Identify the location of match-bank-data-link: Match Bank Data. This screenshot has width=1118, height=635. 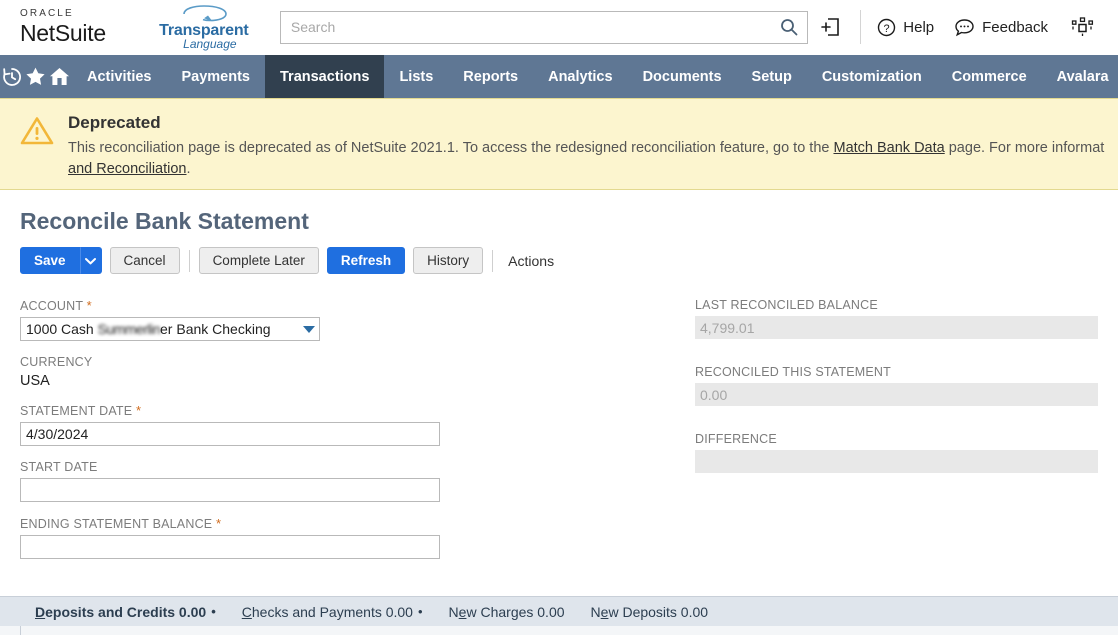
(888, 148).